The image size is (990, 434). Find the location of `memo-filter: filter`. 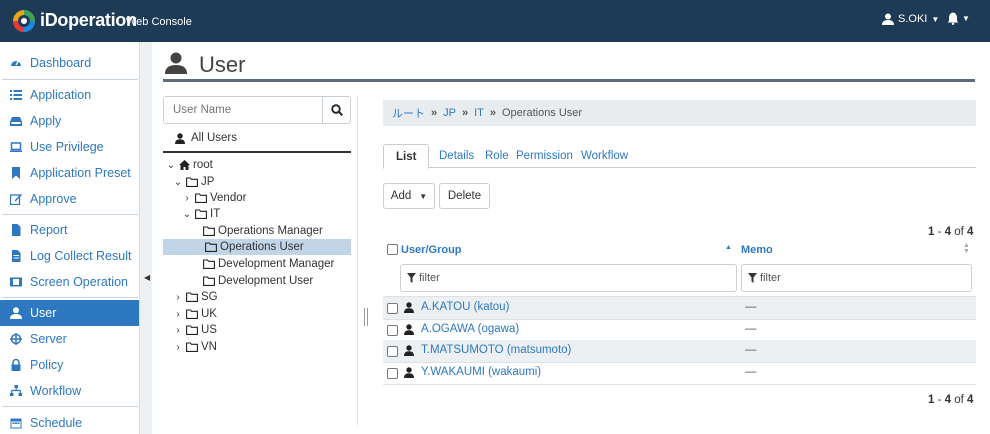

memo-filter: filter is located at coordinates (856, 278).